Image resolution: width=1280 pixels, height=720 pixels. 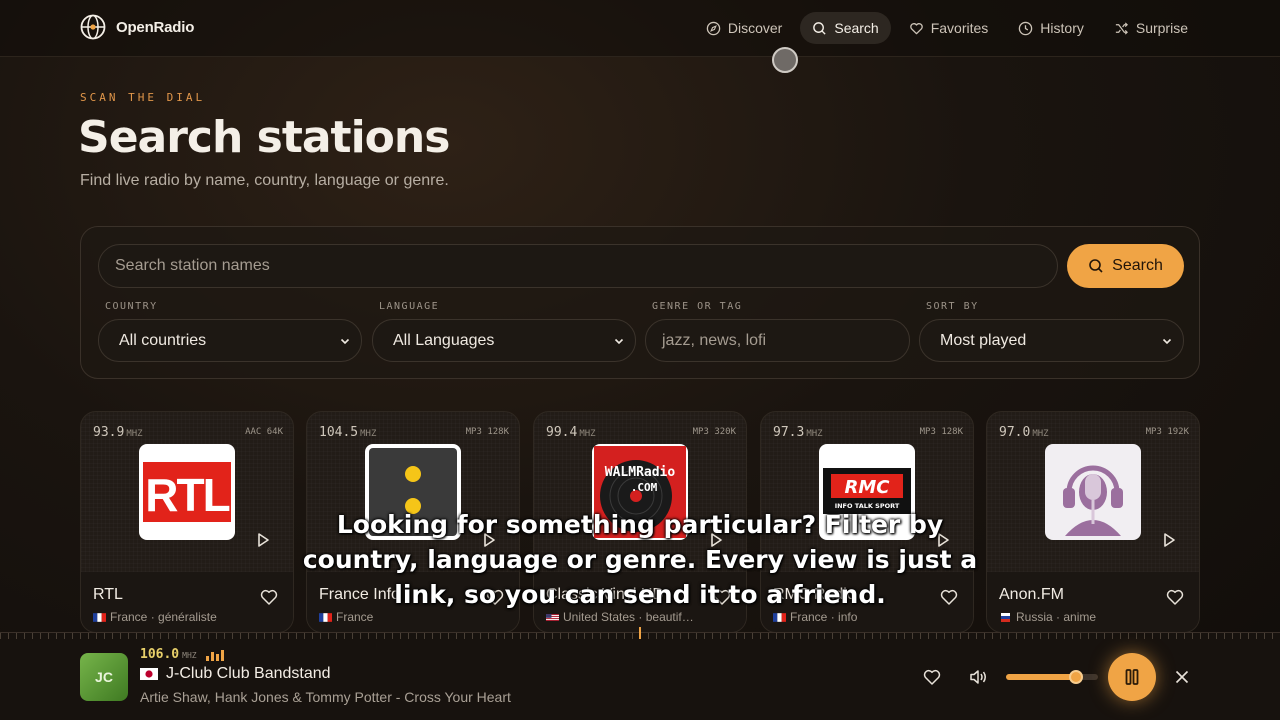 What do you see at coordinates (1182, 677) in the screenshot?
I see `close-icon` at bounding box center [1182, 677].